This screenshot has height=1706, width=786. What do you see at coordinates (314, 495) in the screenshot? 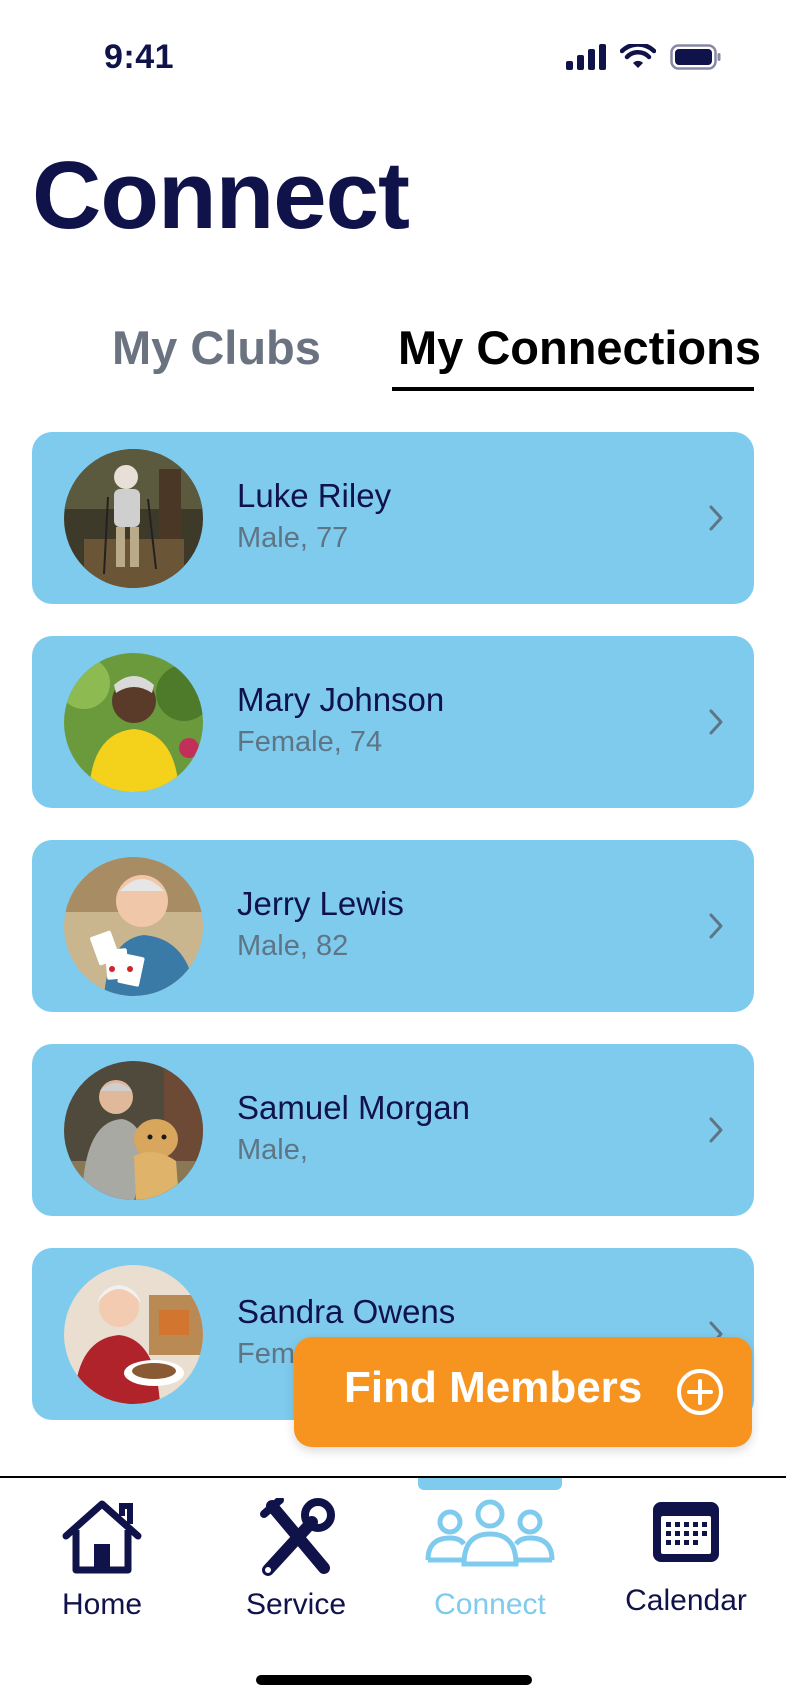
I see `member-name: Luke Riley` at bounding box center [314, 495].